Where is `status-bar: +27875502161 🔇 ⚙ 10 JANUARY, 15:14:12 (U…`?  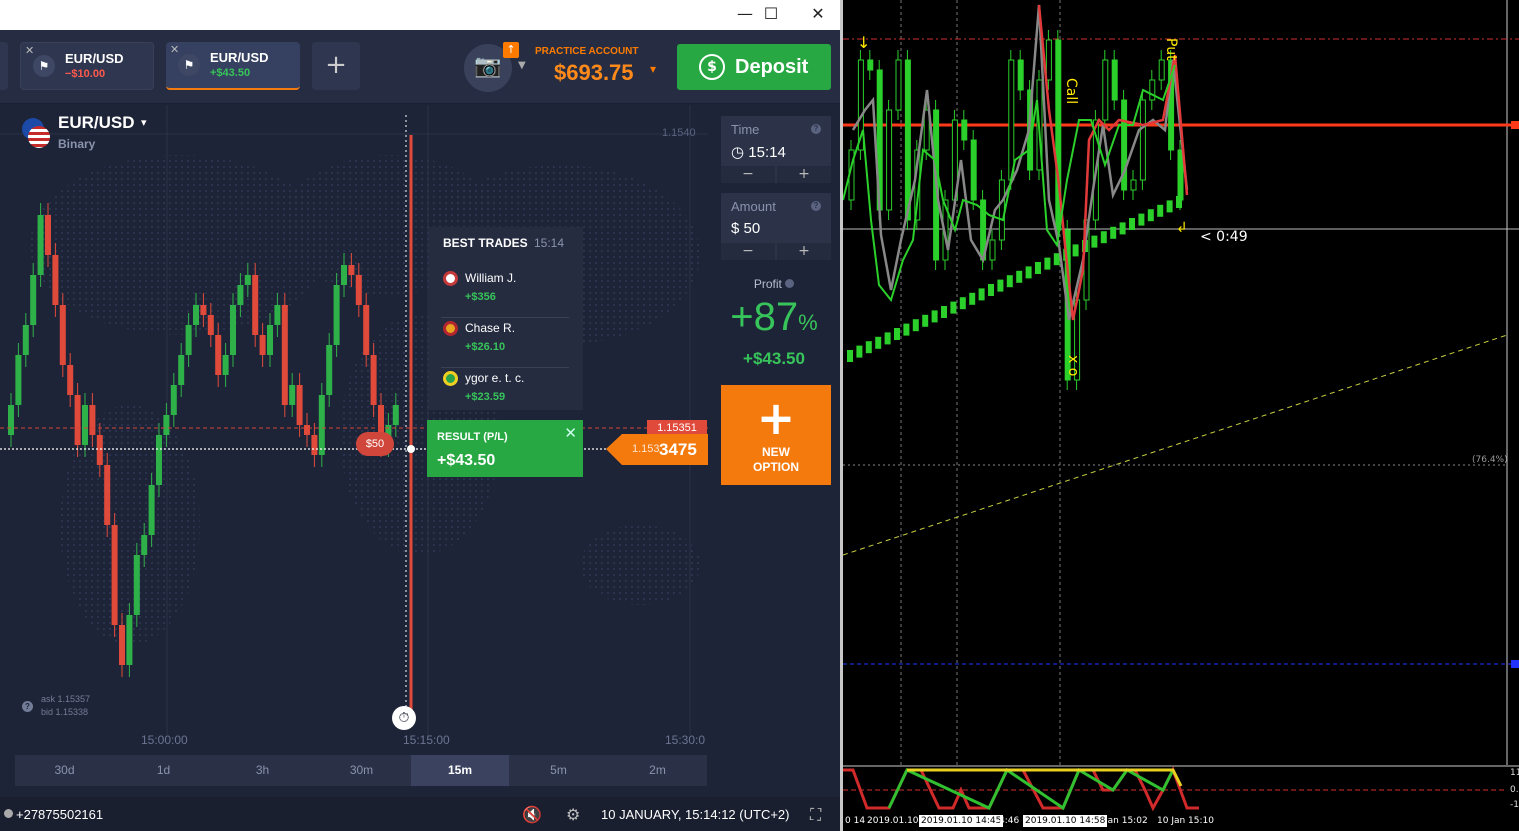 status-bar: +27875502161 🔇 ⚙ 10 JANUARY, 15:14:12 (U… is located at coordinates (420, 814).